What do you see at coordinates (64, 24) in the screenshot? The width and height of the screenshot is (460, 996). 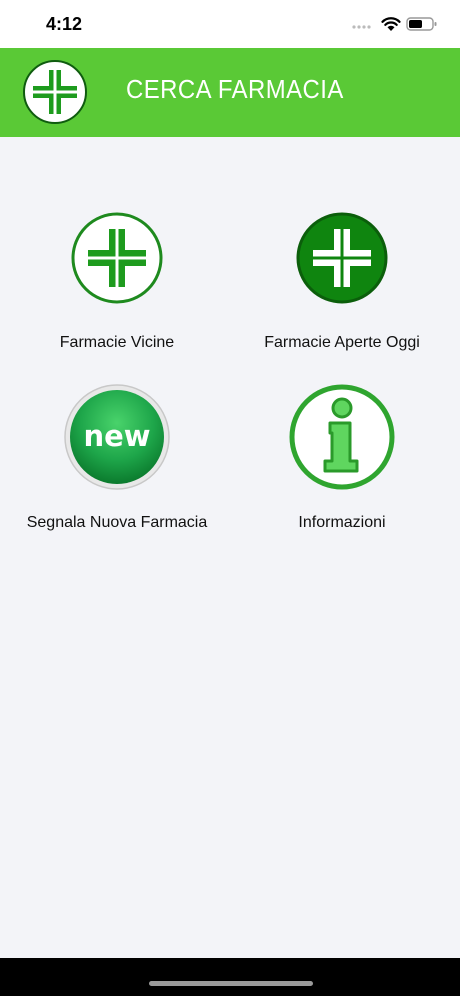 I see `status-time: 4:12` at bounding box center [64, 24].